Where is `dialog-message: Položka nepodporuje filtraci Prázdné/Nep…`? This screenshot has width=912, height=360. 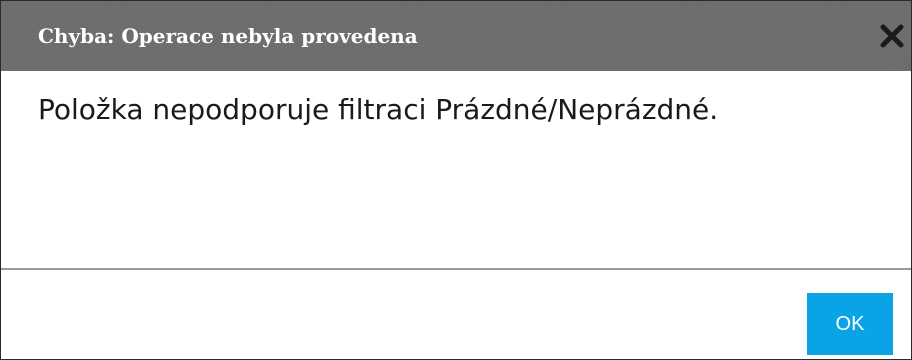
dialog-message: Položka nepodporuje filtraci Prázdné/Nep… is located at coordinates (378, 109).